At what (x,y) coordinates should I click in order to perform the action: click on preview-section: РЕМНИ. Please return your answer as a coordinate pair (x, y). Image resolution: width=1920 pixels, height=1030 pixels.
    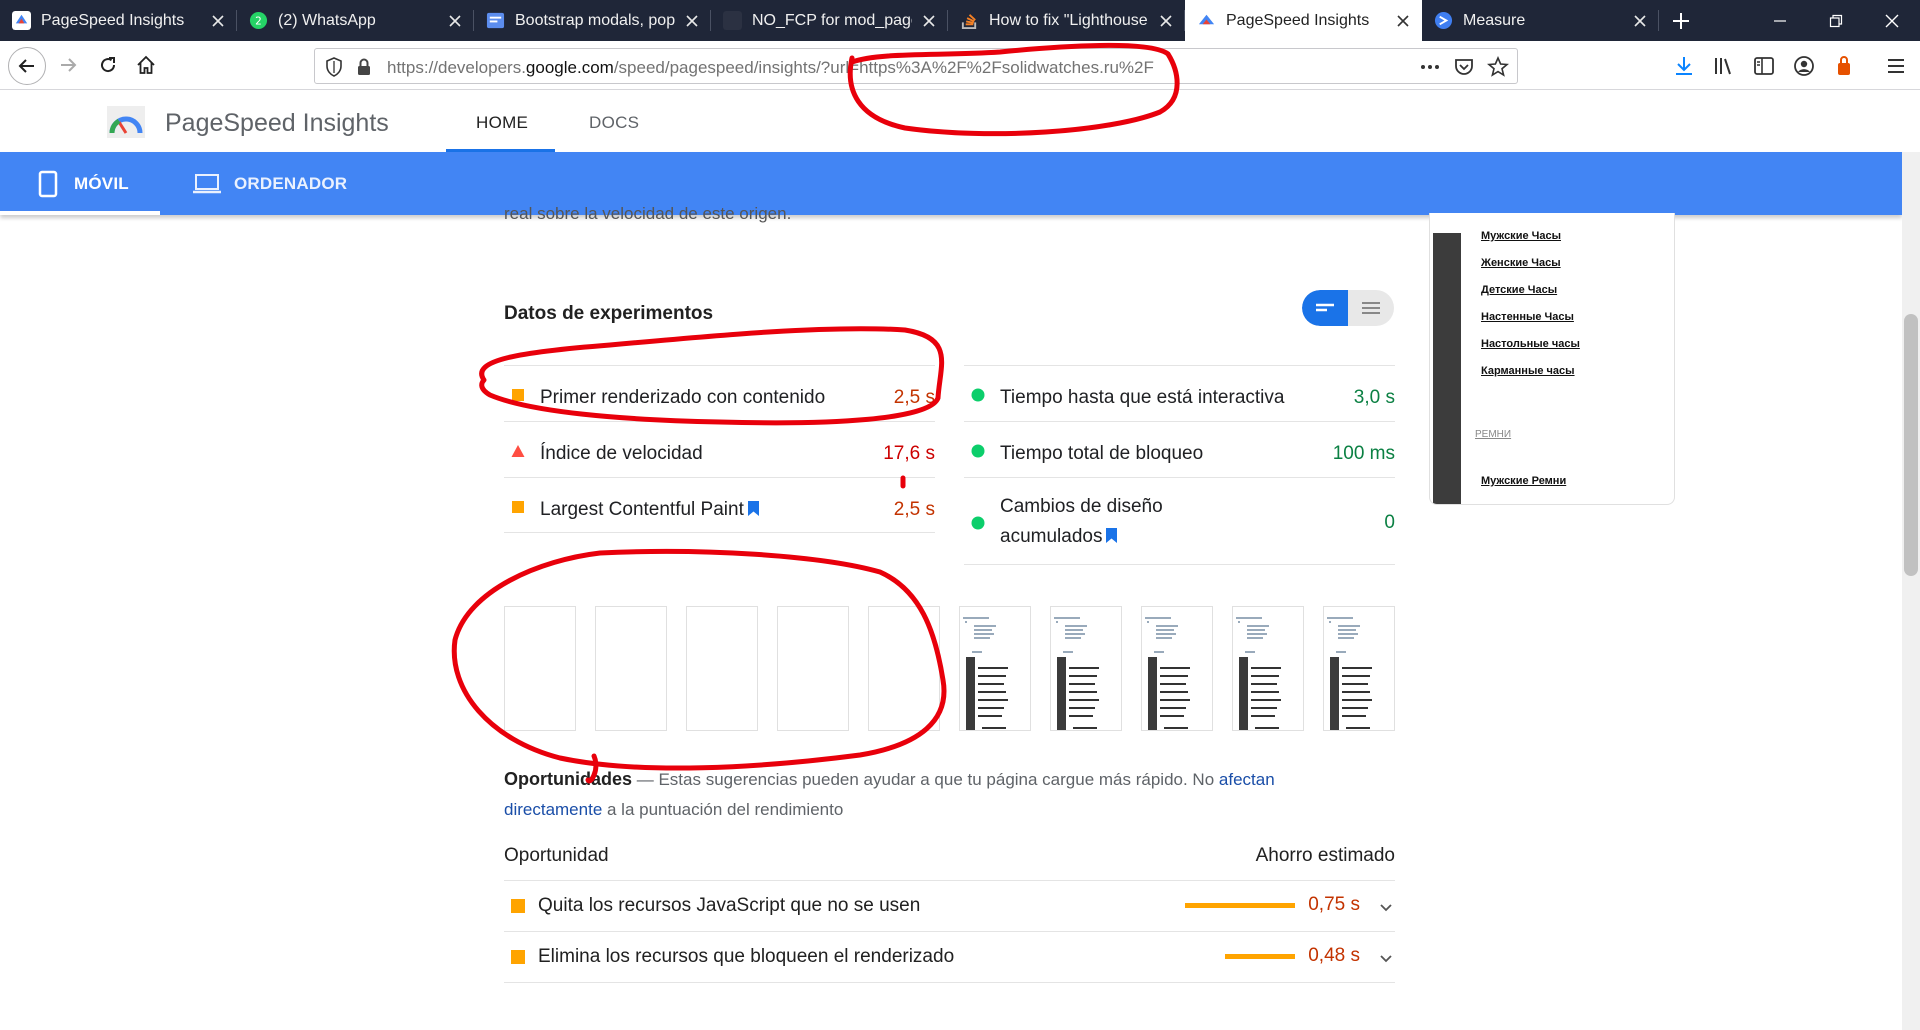
    Looking at the image, I should click on (1493, 434).